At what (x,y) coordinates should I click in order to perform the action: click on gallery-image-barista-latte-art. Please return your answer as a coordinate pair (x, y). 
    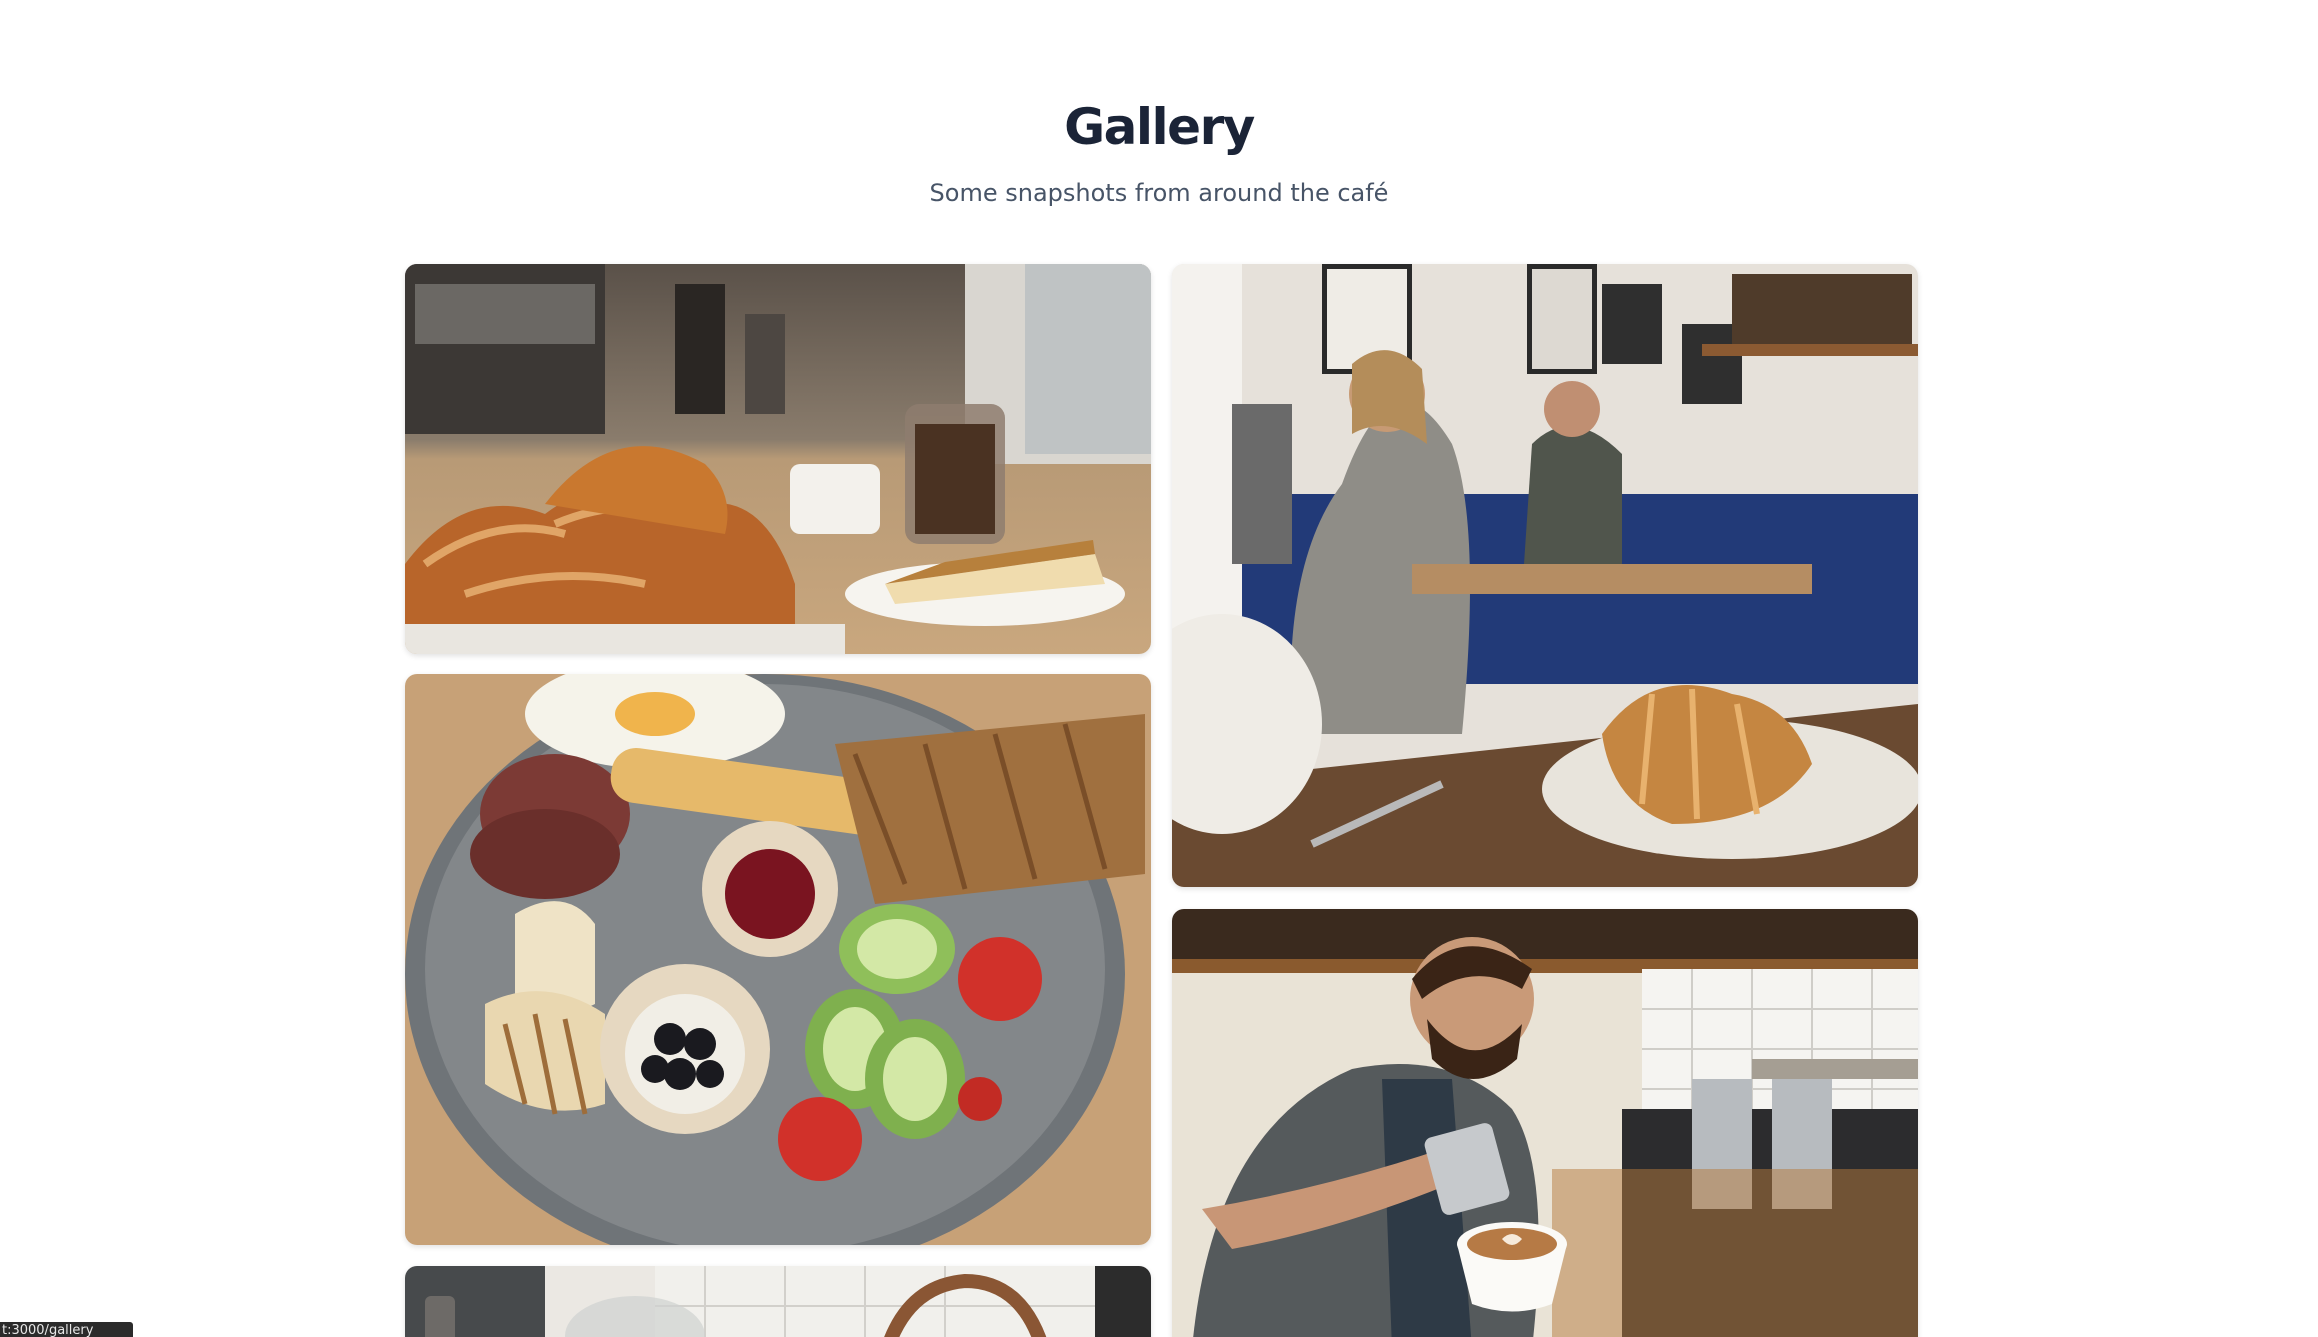
    Looking at the image, I should click on (1545, 1123).